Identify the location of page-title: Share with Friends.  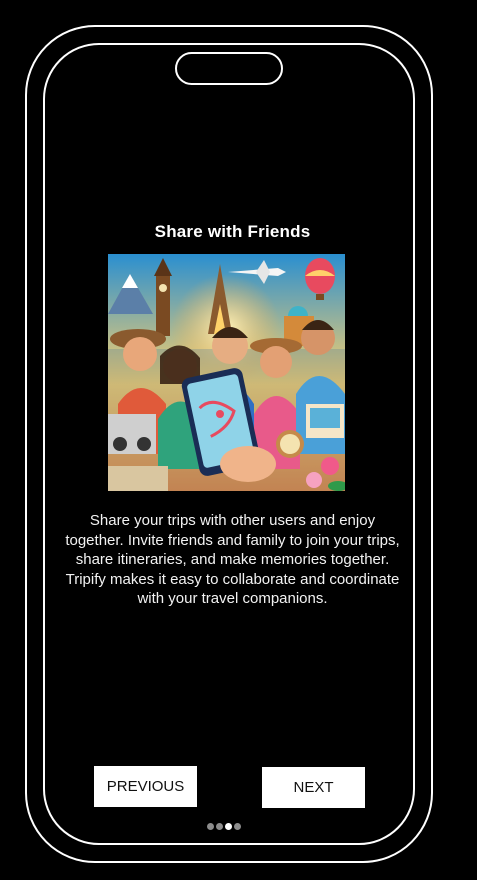
(232, 231).